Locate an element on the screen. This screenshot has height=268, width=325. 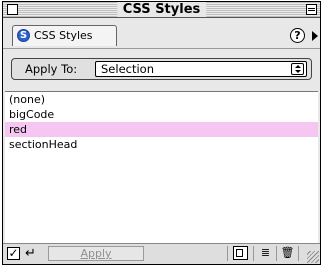
list-item: (none) is located at coordinates (161, 99).